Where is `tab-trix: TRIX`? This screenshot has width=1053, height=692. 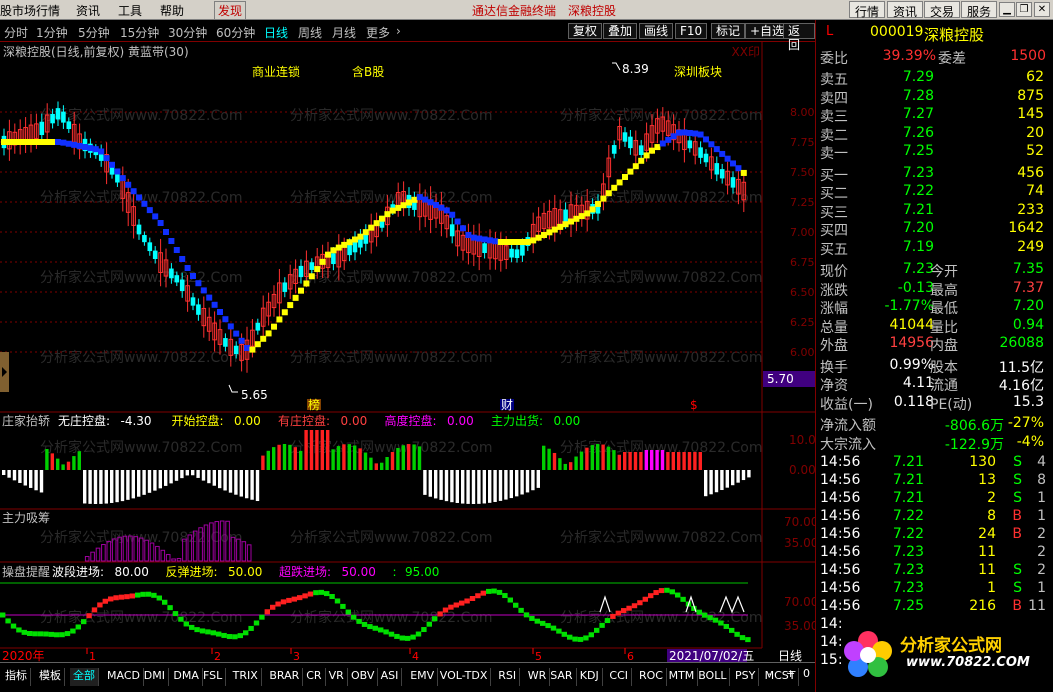
tab-trix: TRIX is located at coordinates (246, 677).